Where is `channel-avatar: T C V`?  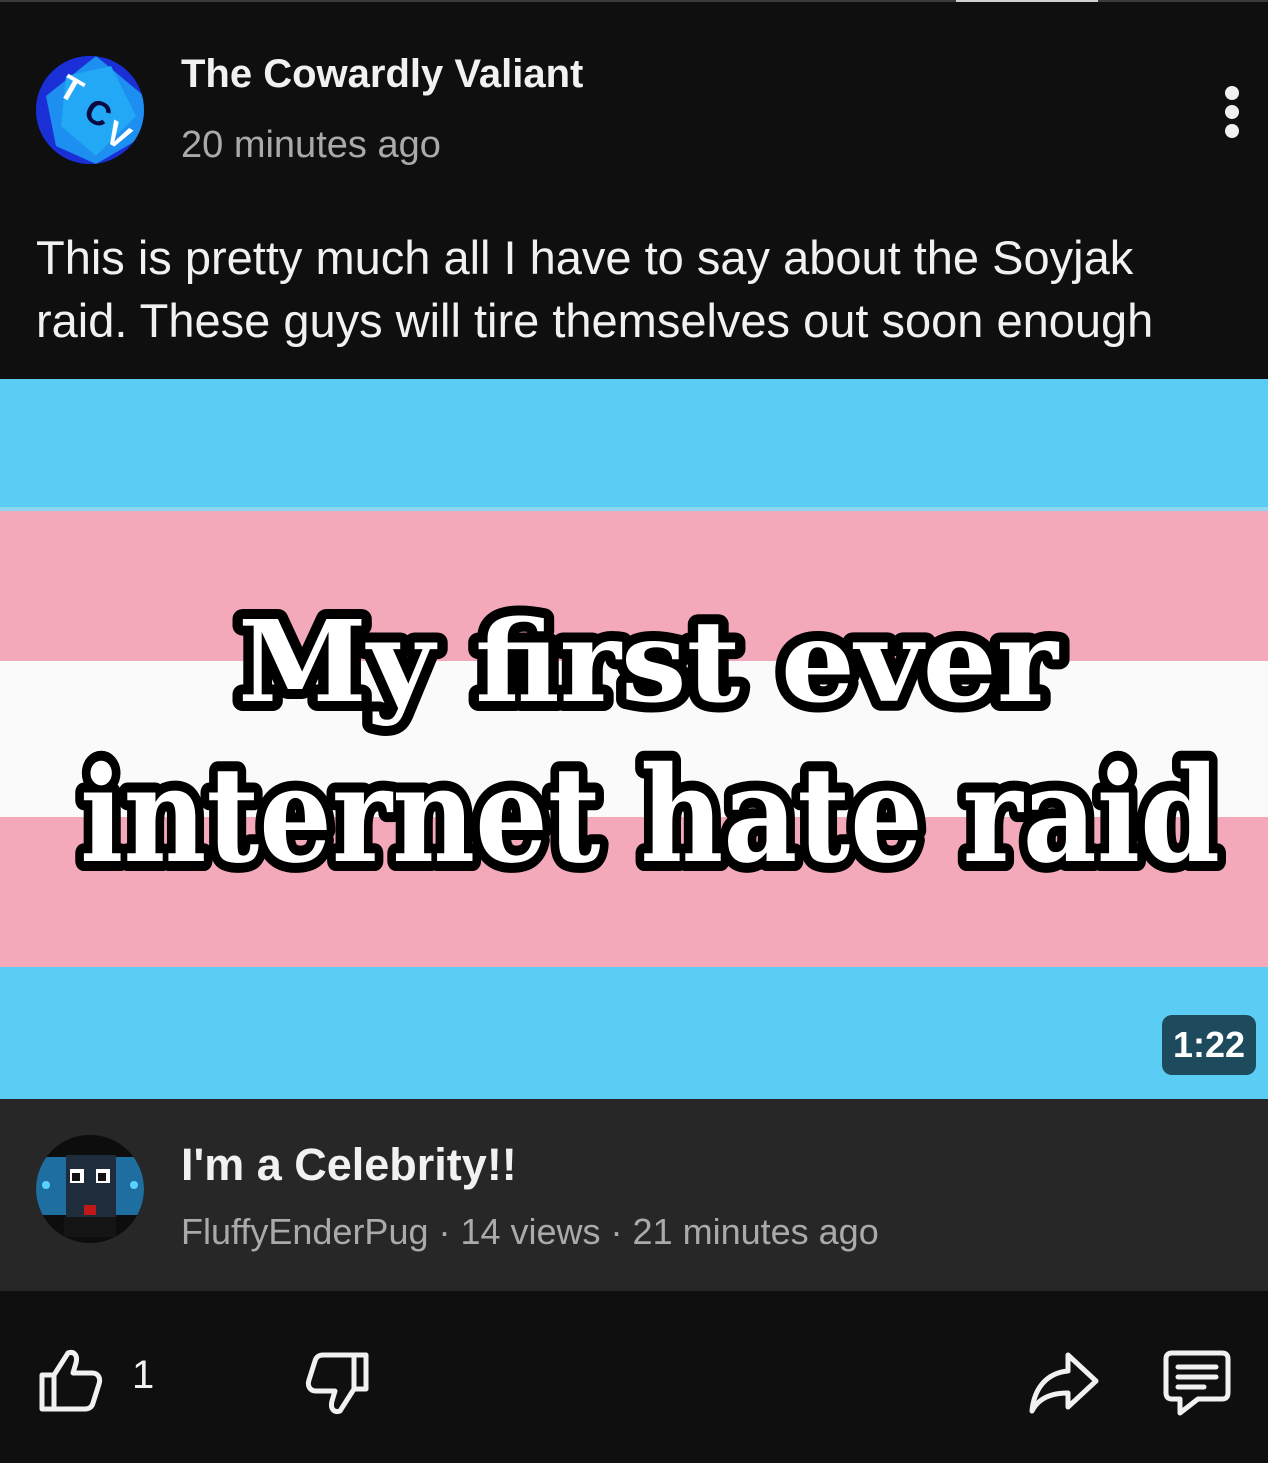
channel-avatar: T C V is located at coordinates (90, 110).